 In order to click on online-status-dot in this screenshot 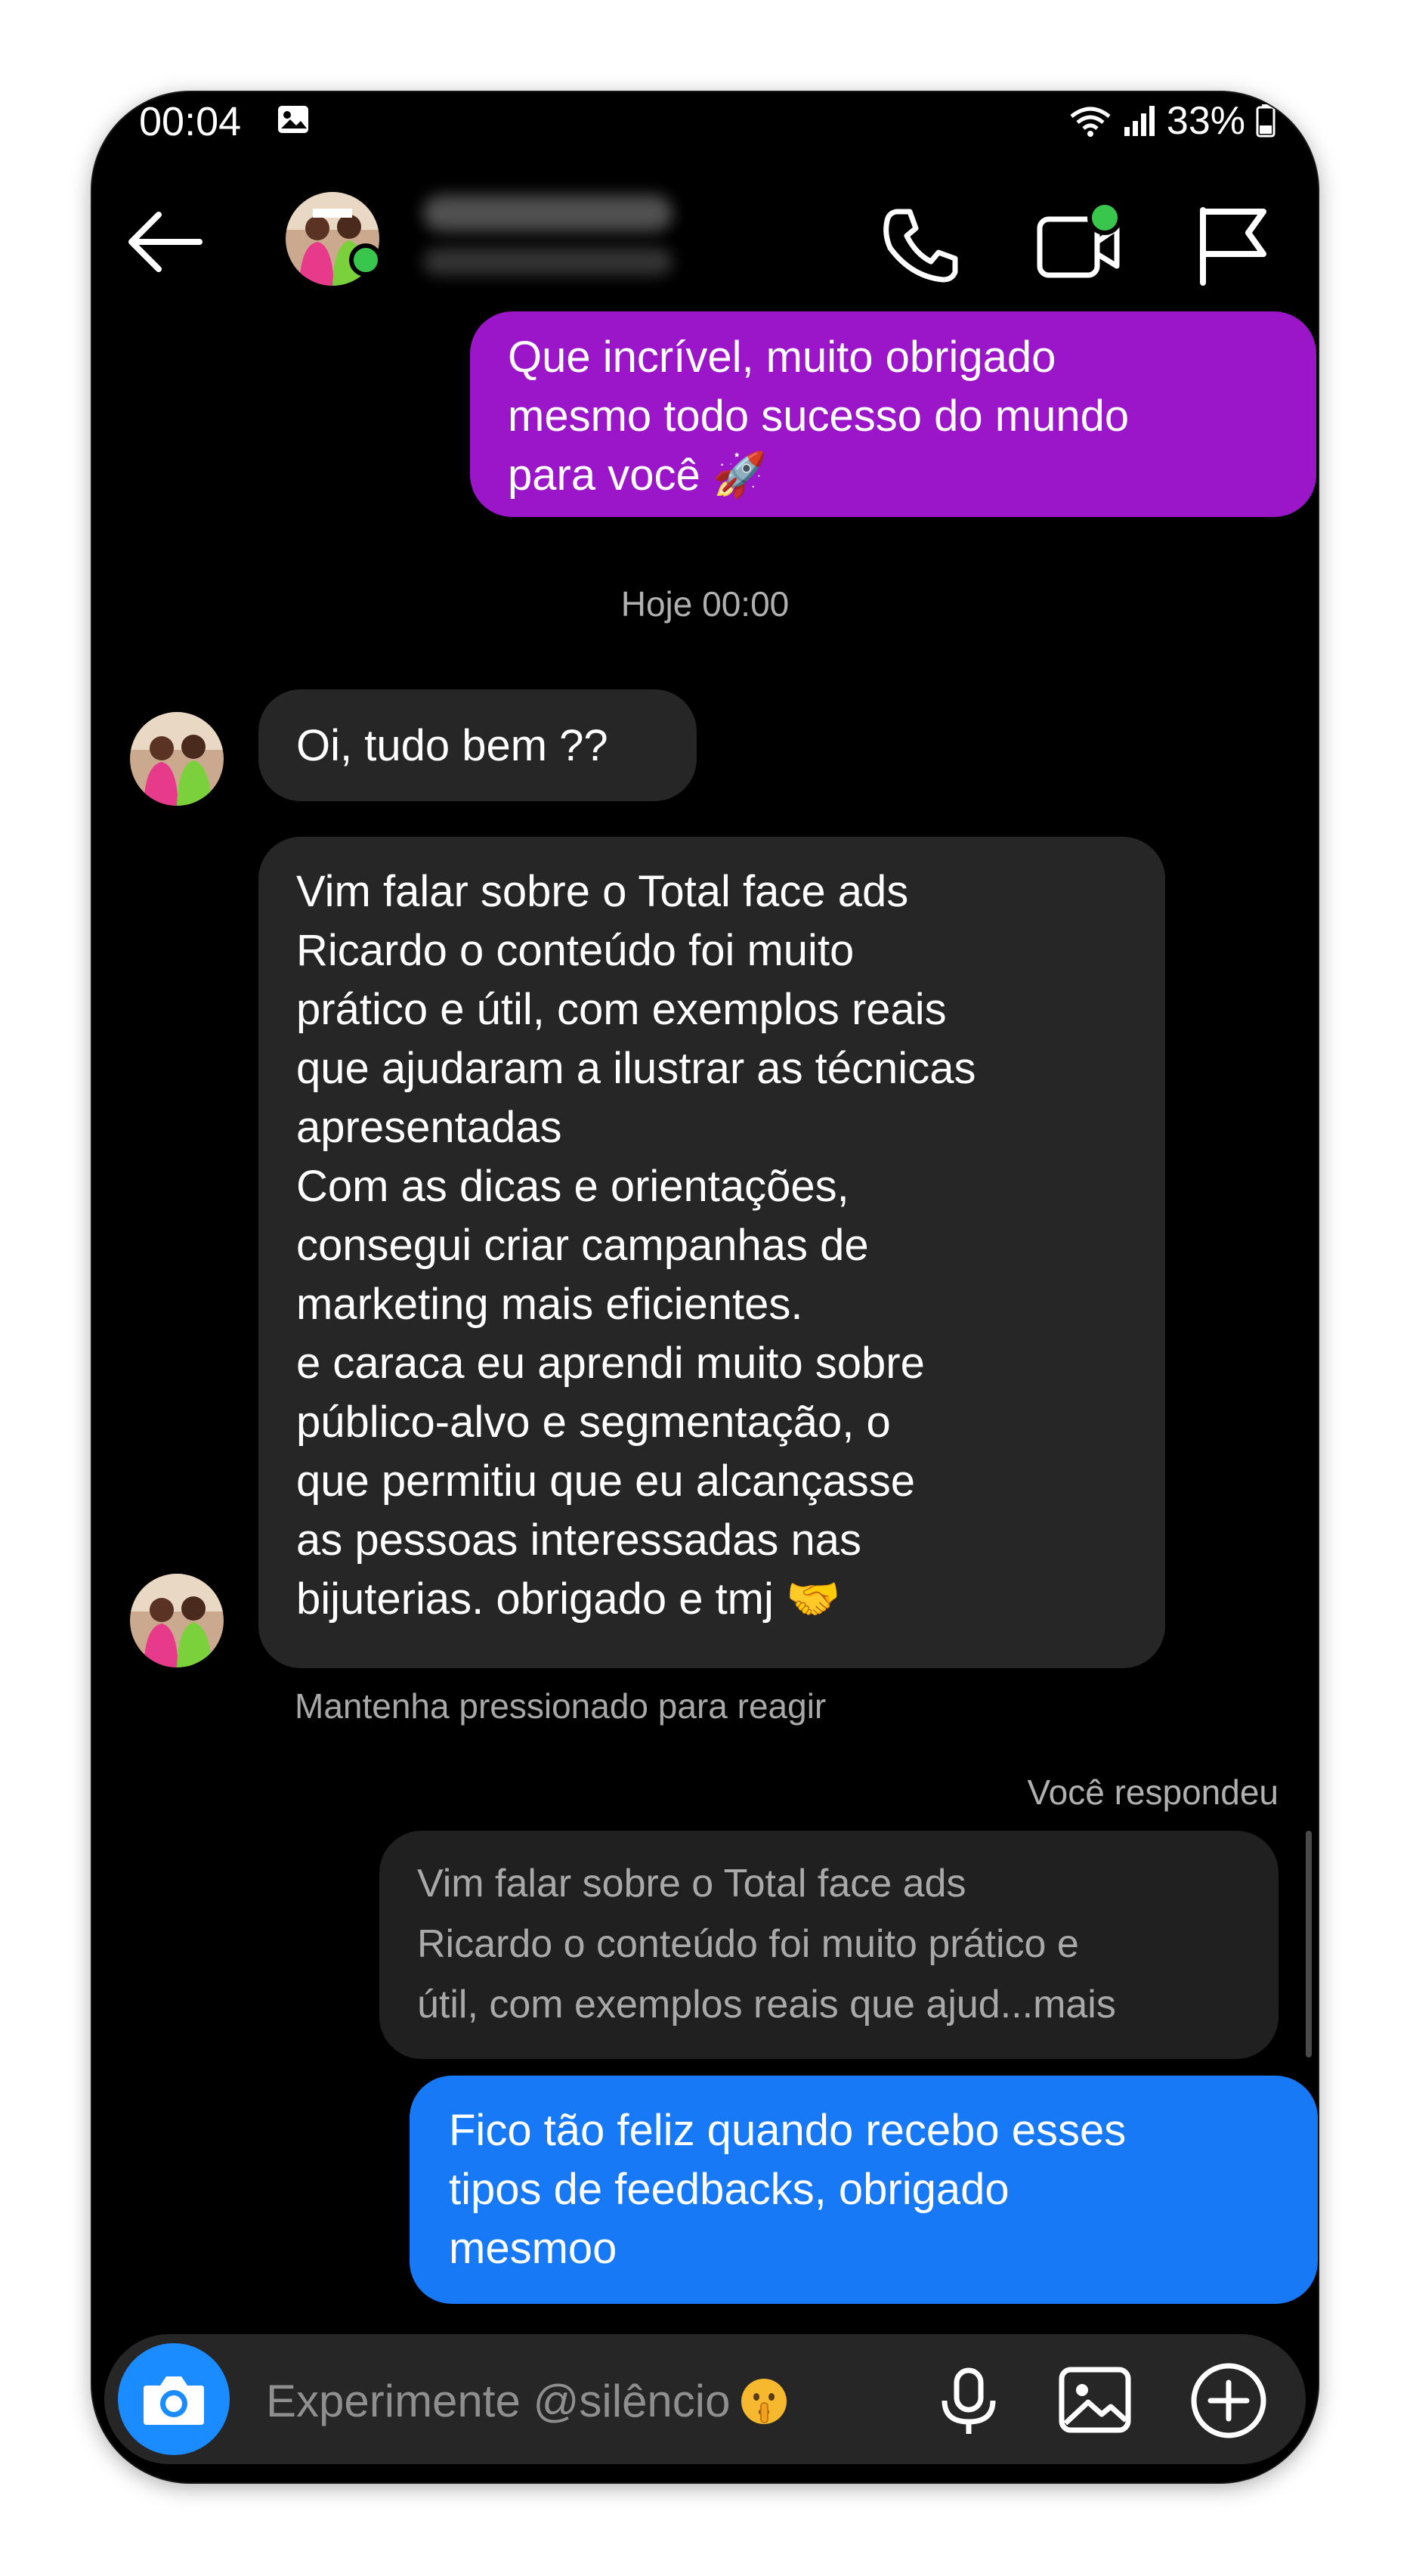, I will do `click(365, 260)`.